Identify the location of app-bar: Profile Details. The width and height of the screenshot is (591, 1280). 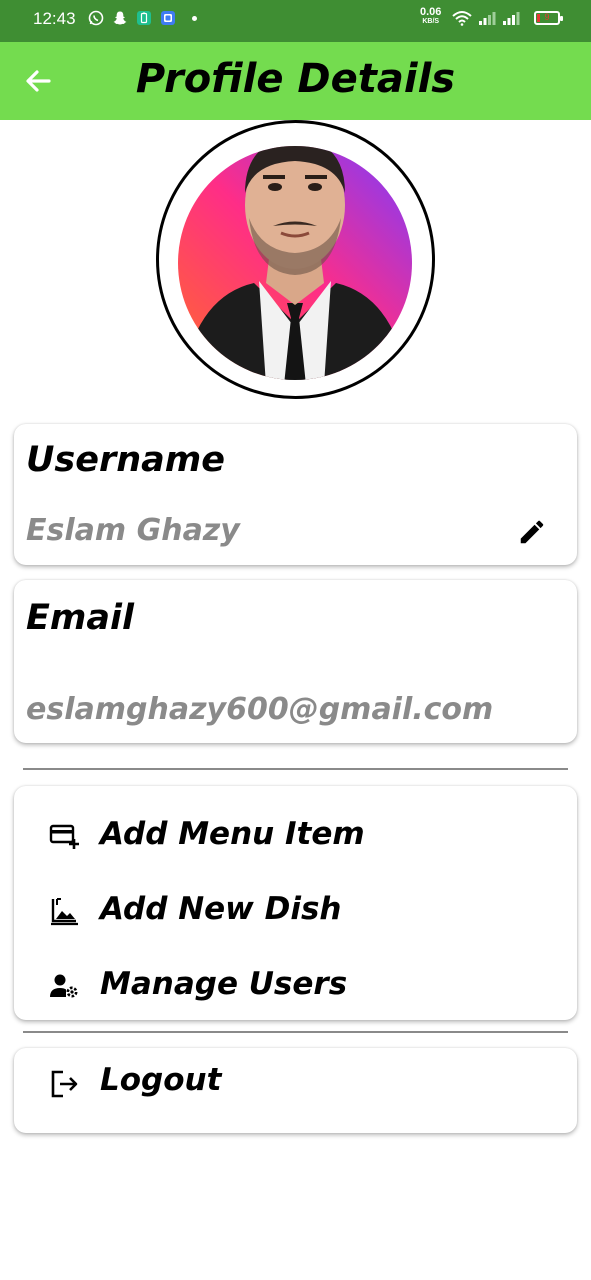
(295, 81).